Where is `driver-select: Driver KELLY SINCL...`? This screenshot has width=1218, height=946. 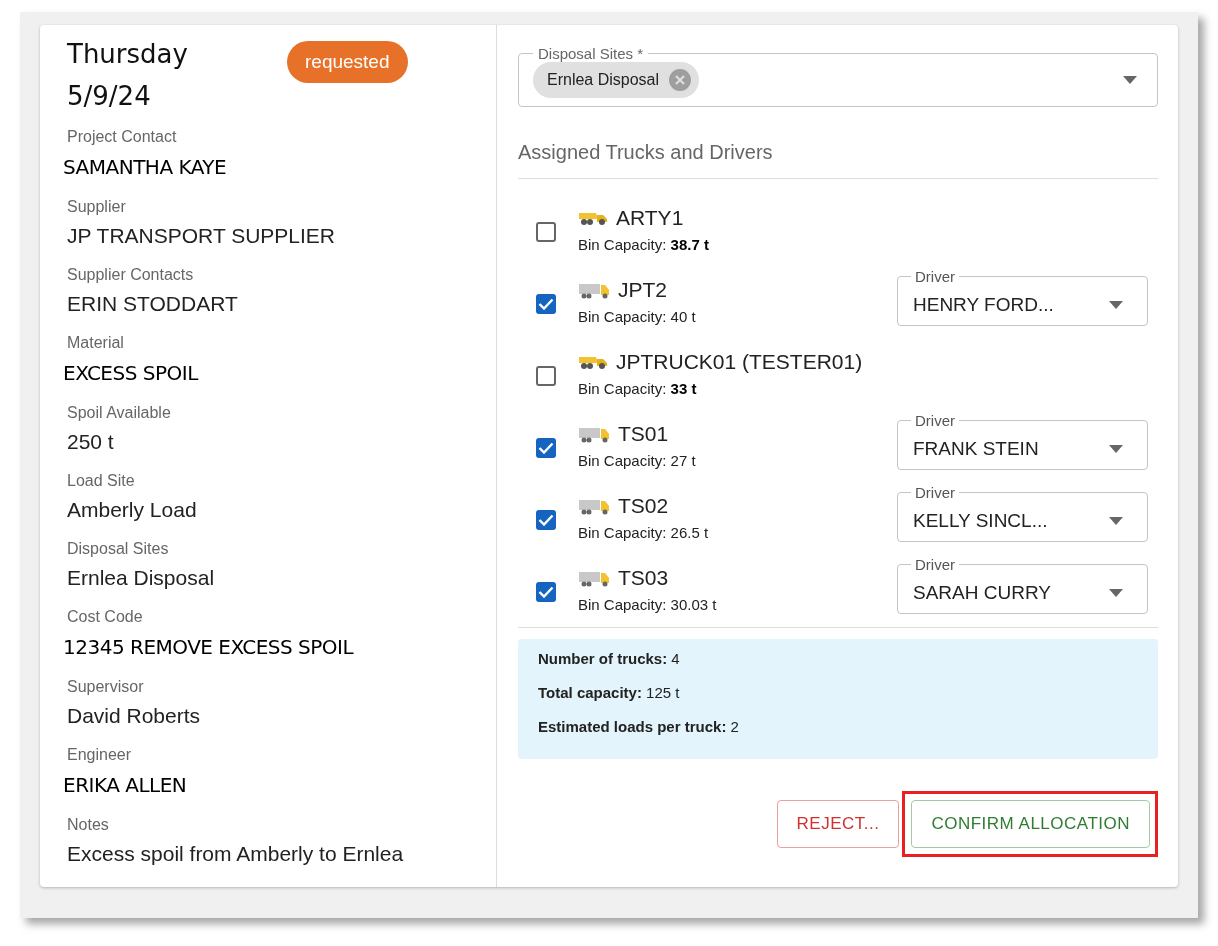
driver-select: Driver KELLY SINCL... is located at coordinates (1022, 513).